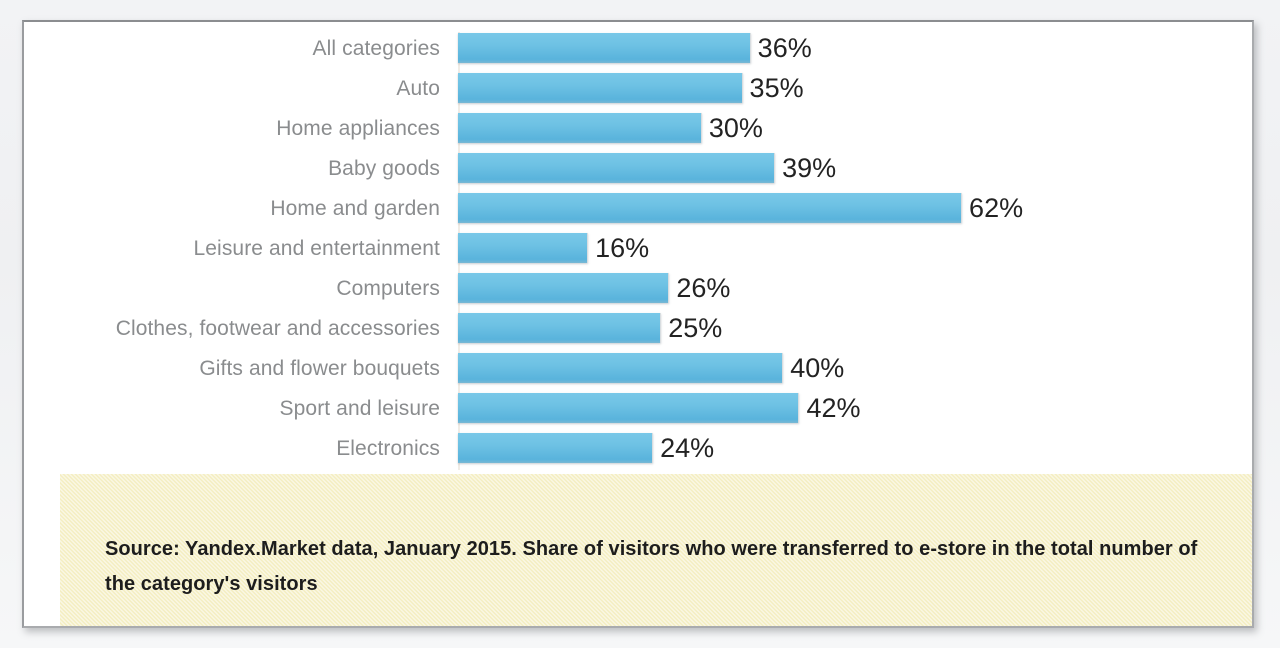  Describe the element at coordinates (418, 88) in the screenshot. I see `category-label: Auto` at that location.